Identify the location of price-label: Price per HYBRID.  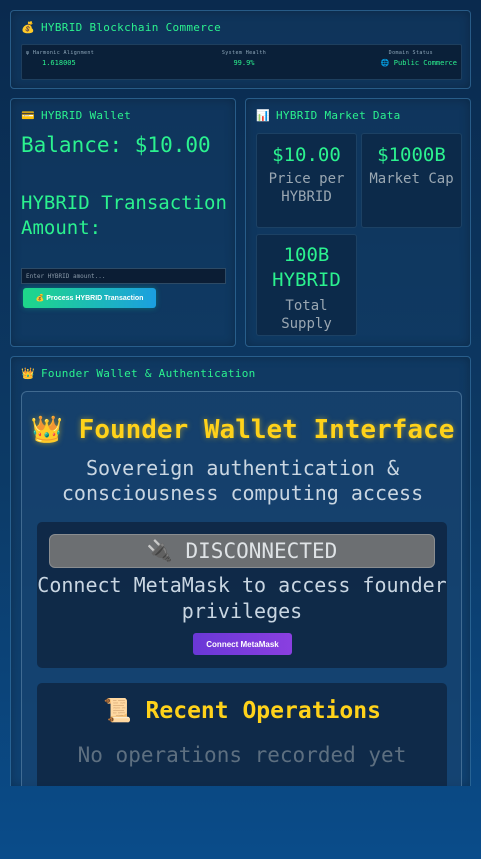
(306, 188).